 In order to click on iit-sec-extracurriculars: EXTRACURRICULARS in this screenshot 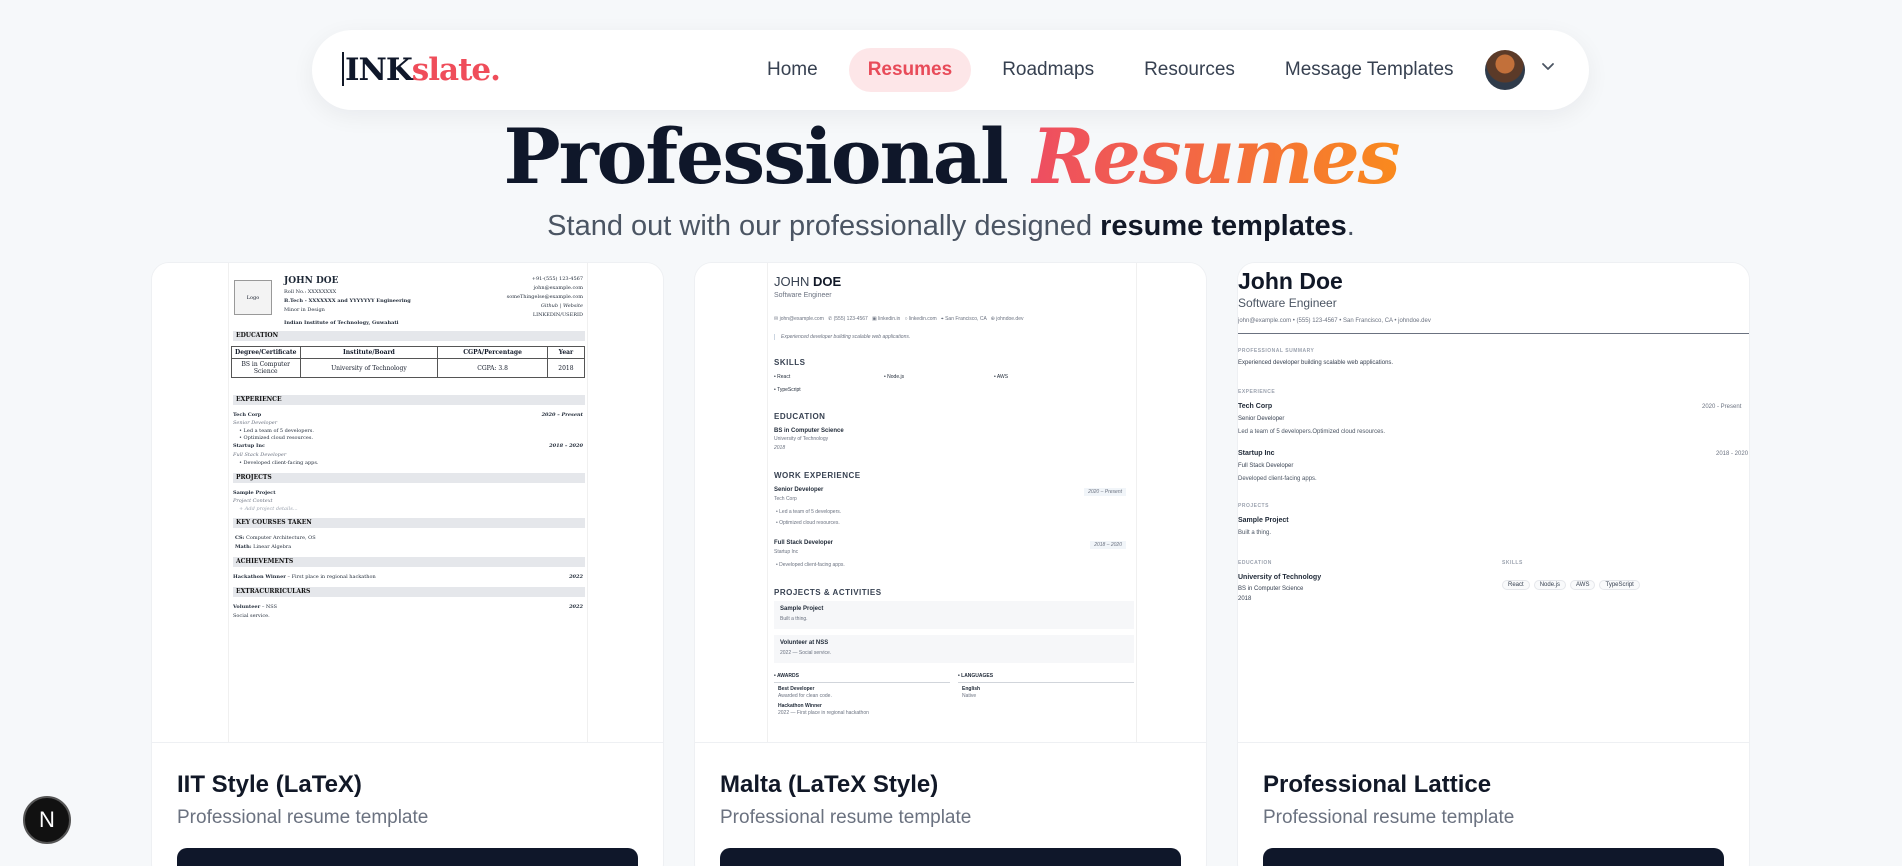, I will do `click(409, 592)`.